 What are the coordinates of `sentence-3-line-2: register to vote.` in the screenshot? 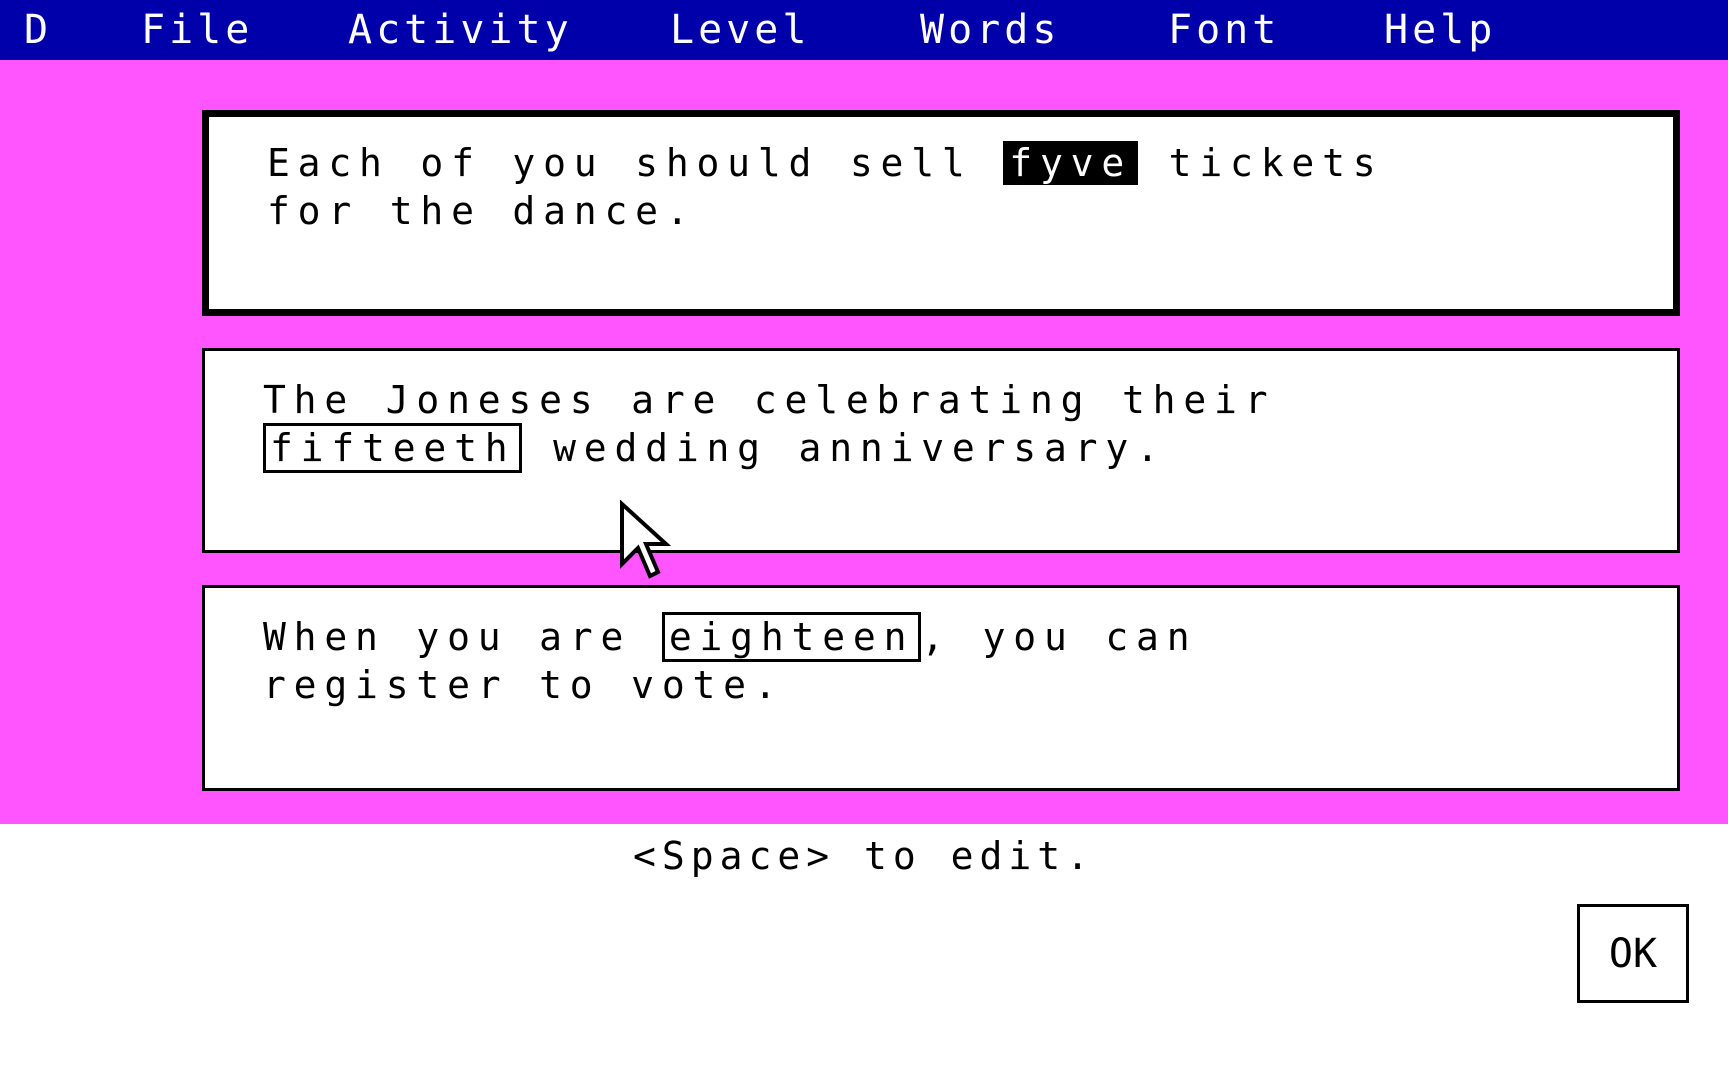 It's located at (524, 685).